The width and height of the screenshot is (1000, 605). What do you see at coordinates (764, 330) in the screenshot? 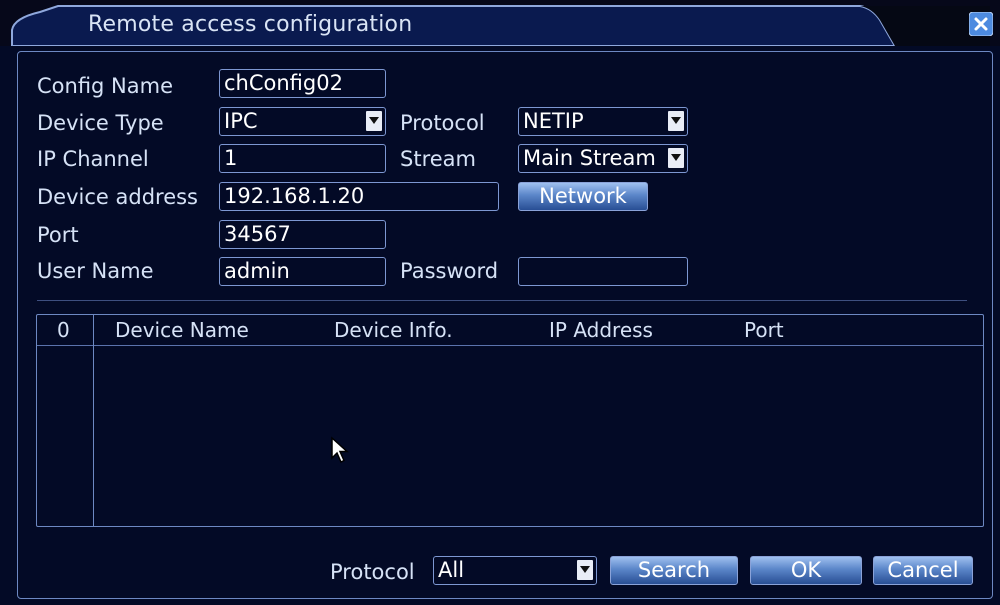
I see `column-port: Port` at bounding box center [764, 330].